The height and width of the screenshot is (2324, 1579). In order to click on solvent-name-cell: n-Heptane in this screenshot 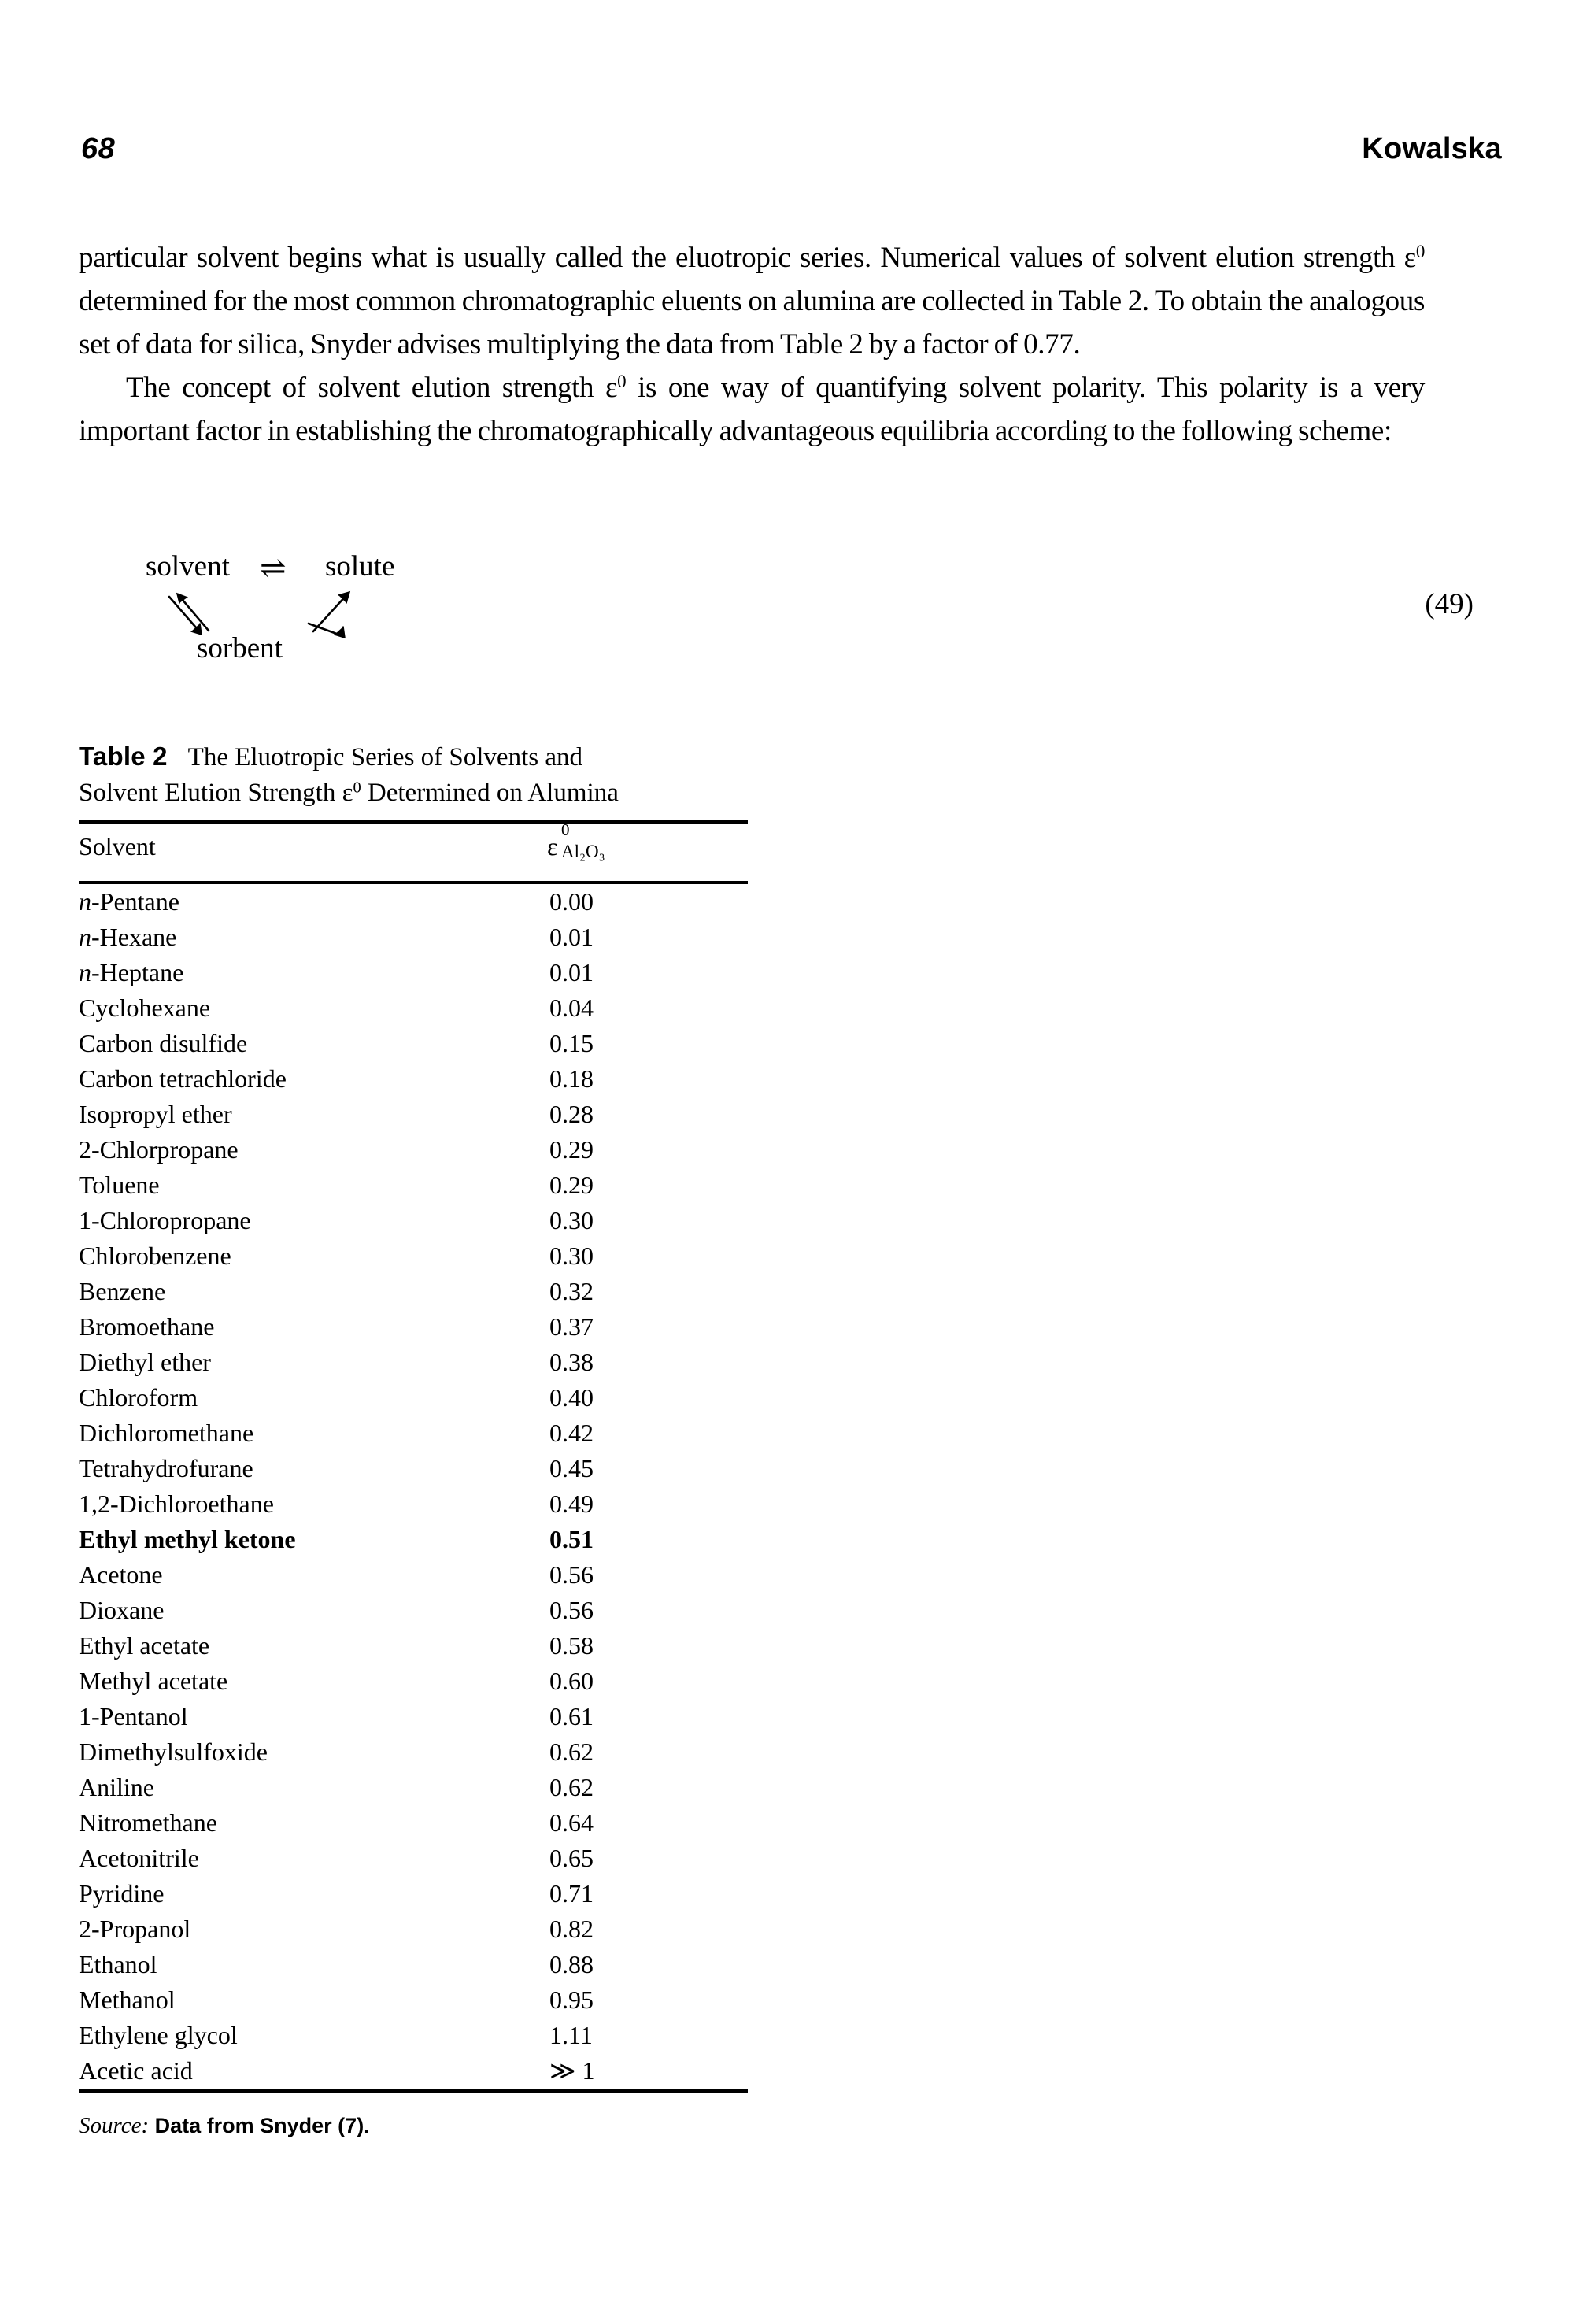, I will do `click(299, 973)`.